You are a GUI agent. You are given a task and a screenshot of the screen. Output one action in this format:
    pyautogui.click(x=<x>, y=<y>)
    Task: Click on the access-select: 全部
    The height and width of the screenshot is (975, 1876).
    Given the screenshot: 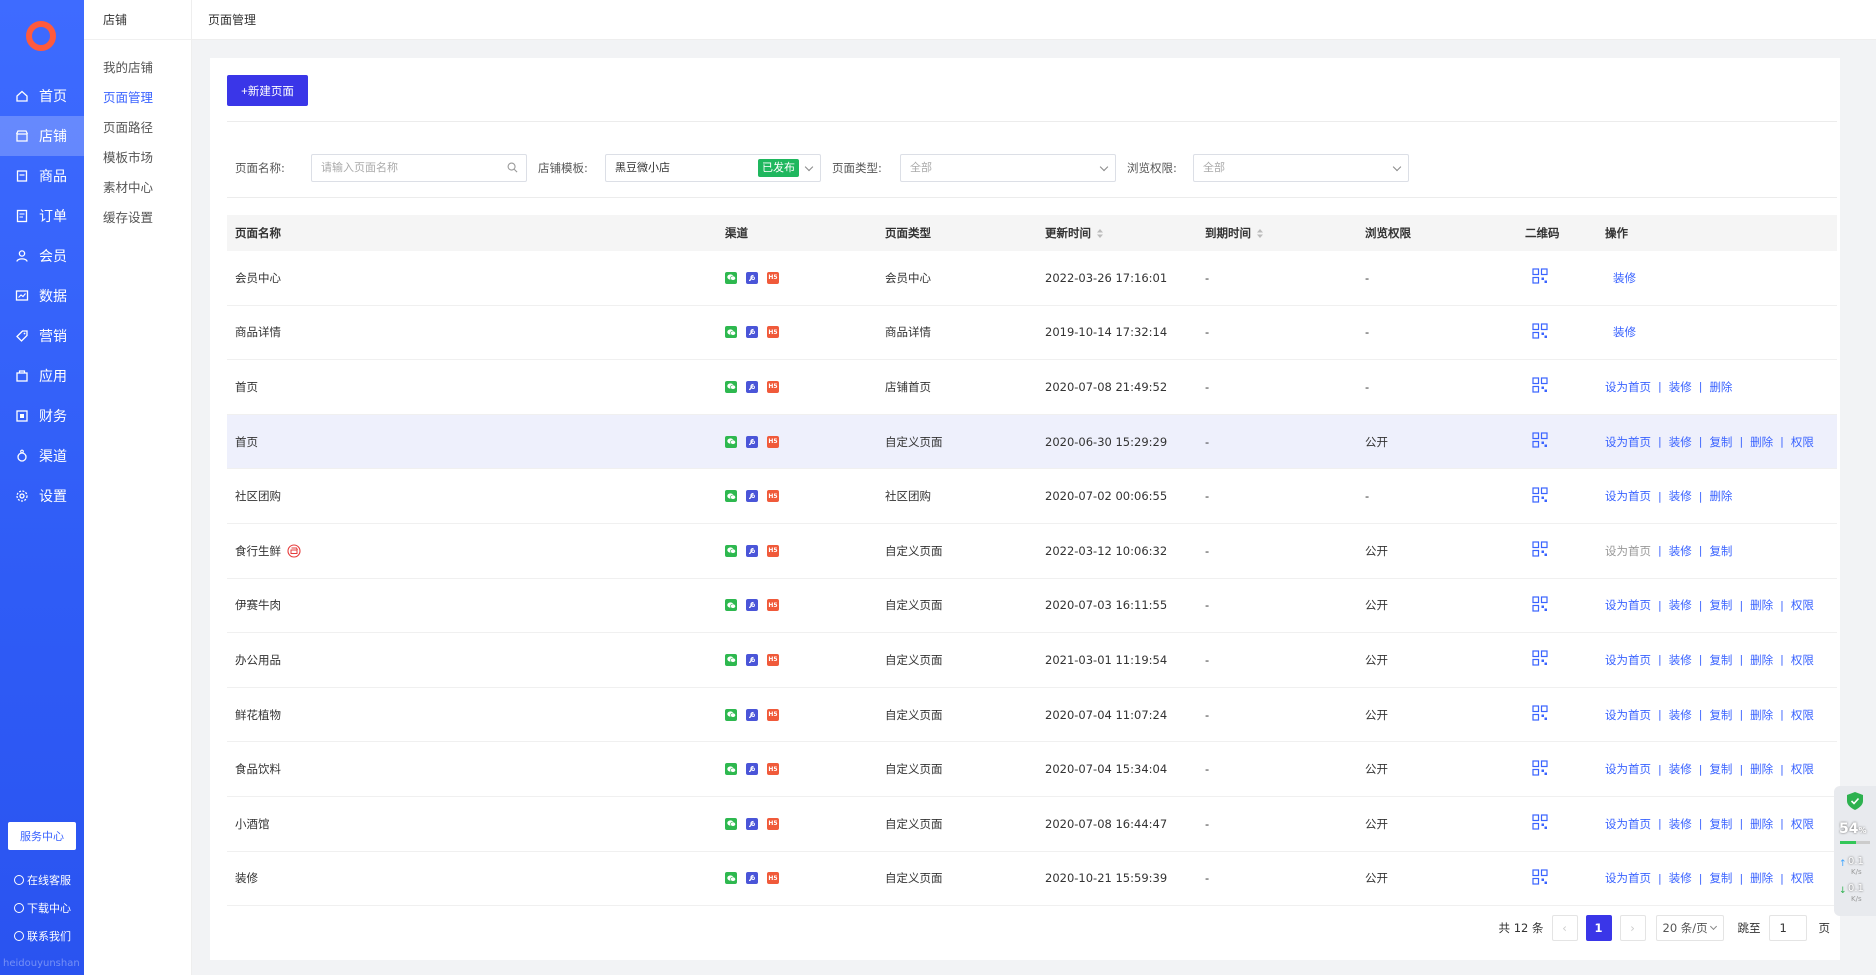 What is the action you would take?
    pyautogui.click(x=1301, y=168)
    